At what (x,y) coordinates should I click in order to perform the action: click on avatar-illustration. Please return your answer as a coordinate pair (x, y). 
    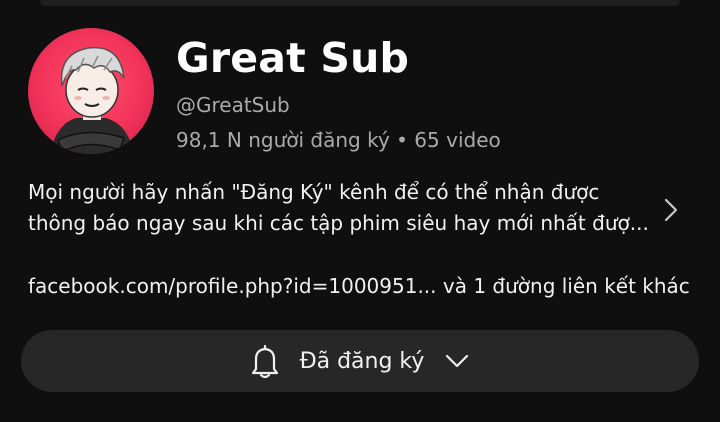
    Looking at the image, I should click on (92, 100).